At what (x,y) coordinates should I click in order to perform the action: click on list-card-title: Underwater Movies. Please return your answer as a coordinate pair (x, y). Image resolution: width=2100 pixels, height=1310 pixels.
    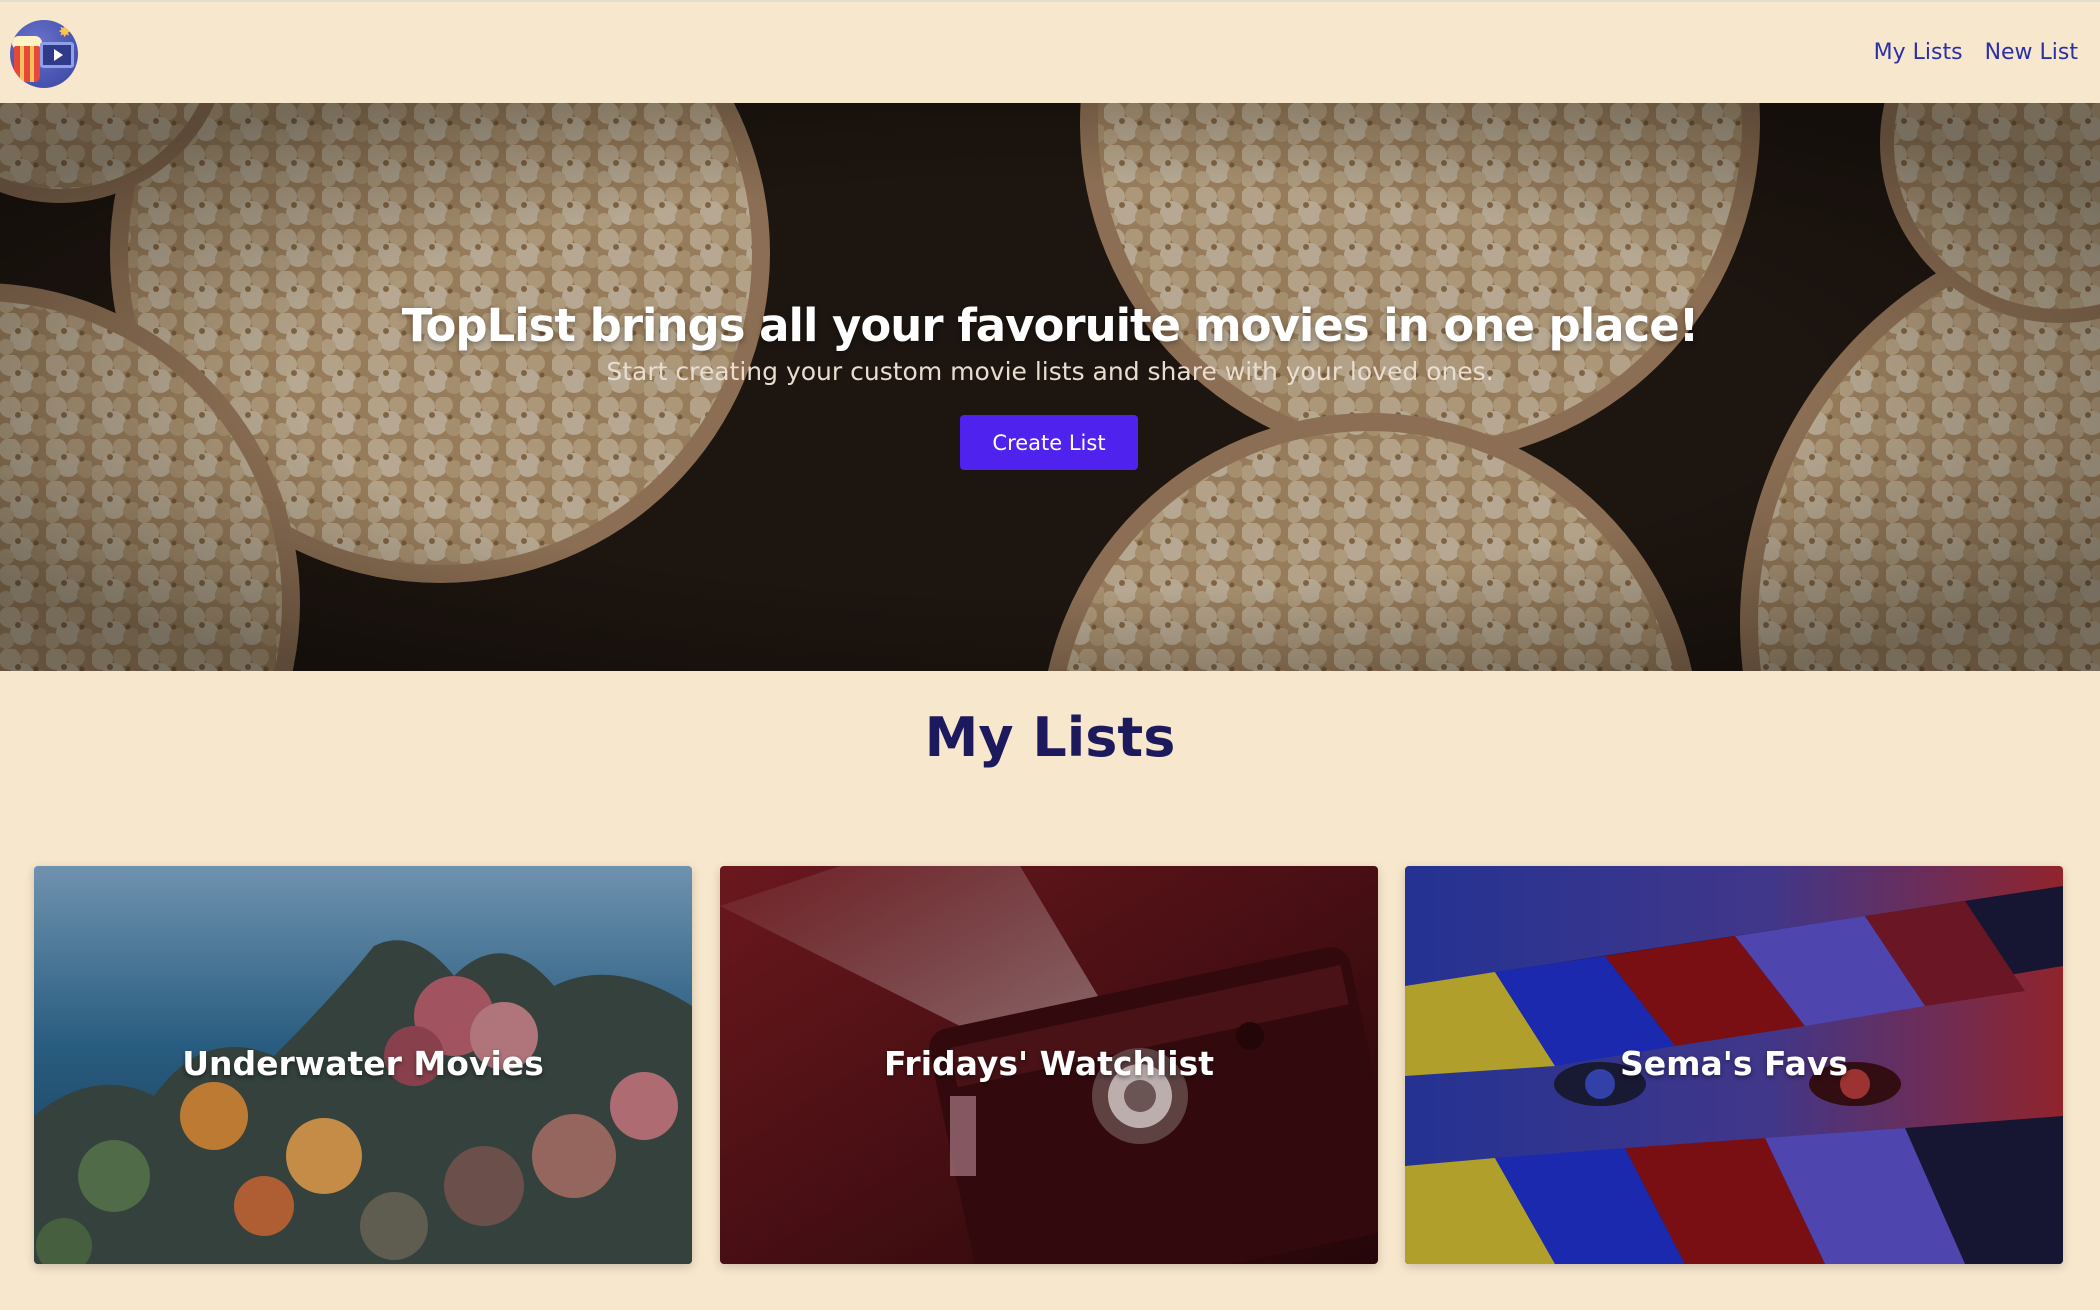
    Looking at the image, I should click on (363, 1063).